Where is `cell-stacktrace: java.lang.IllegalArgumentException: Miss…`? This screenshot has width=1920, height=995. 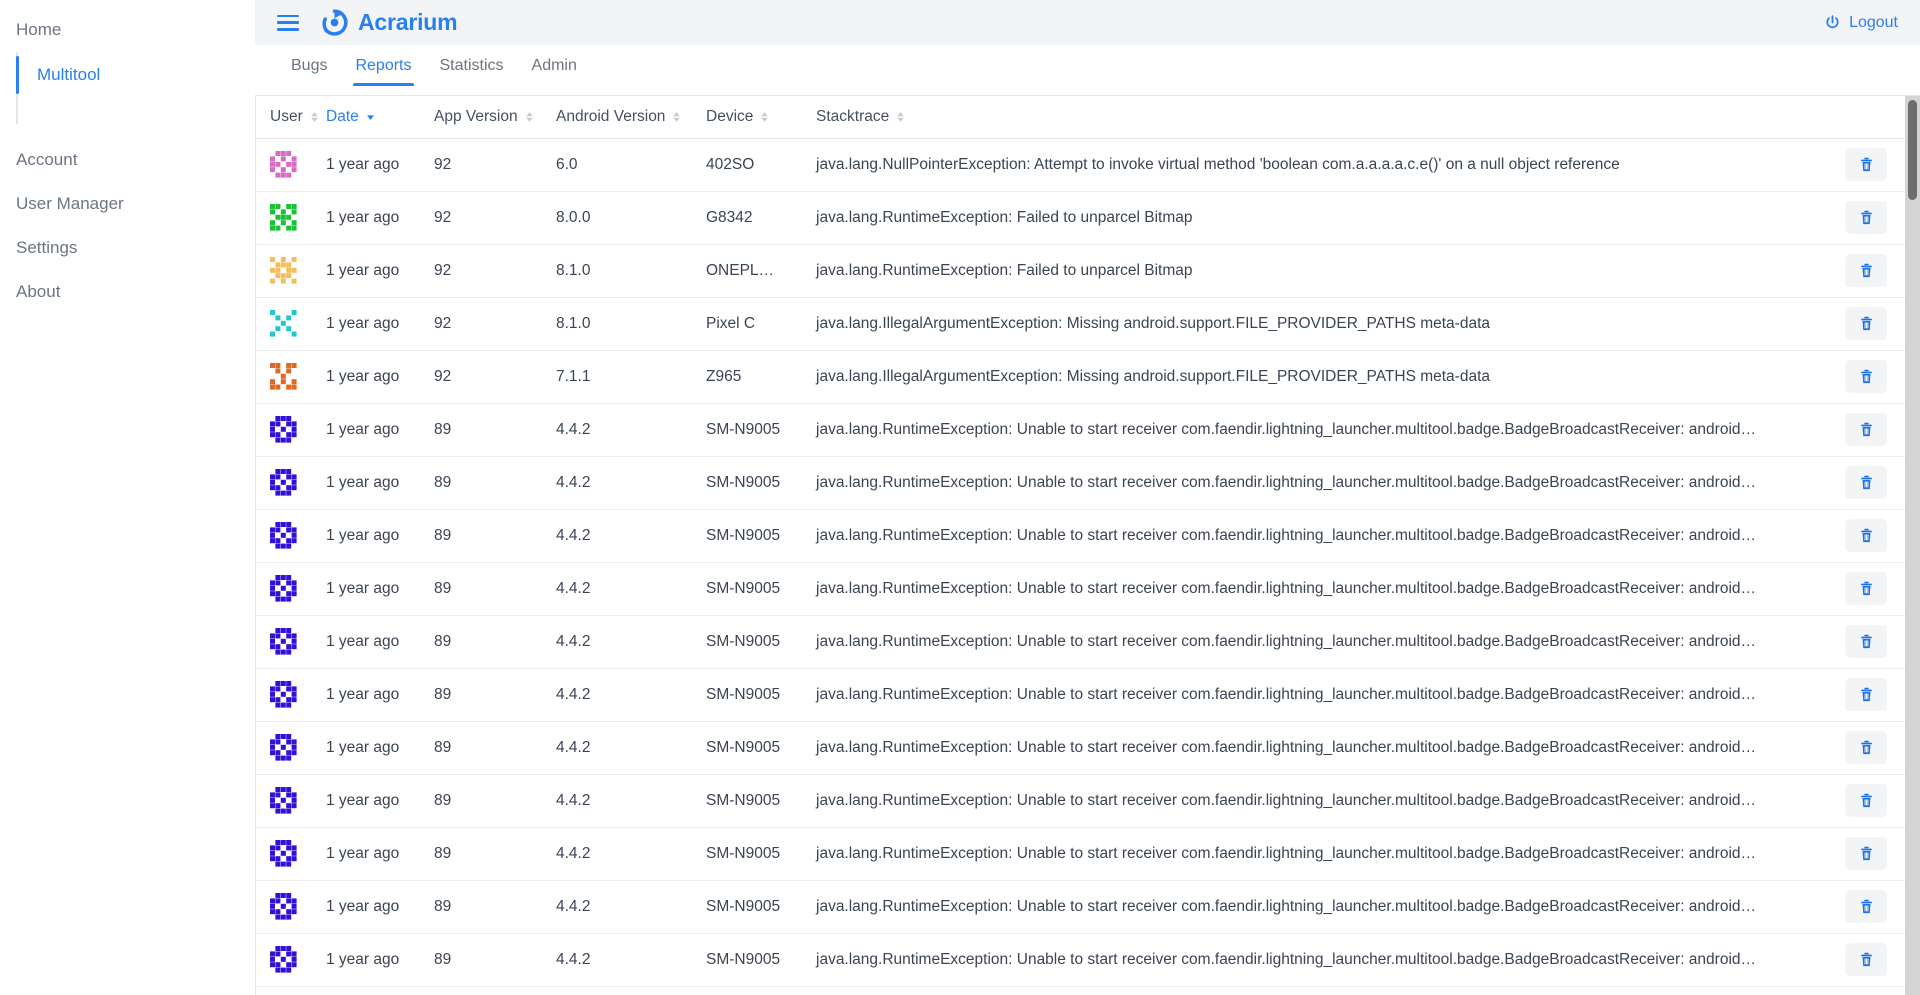 cell-stacktrace: java.lang.IllegalArgumentException: Miss… is located at coordinates (1314, 377).